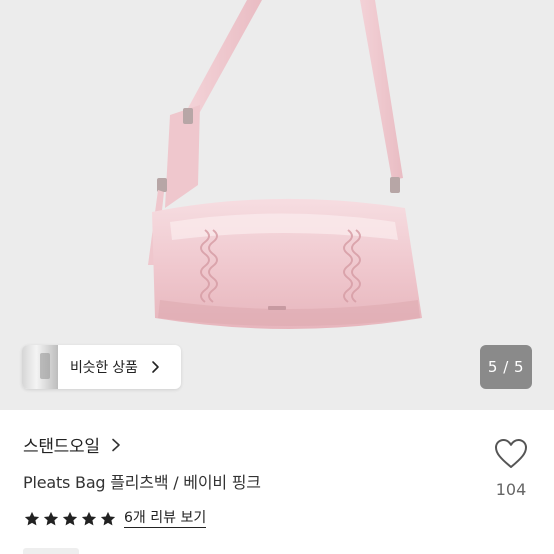  I want to click on store-name: 스탠드오일, so click(61, 447).